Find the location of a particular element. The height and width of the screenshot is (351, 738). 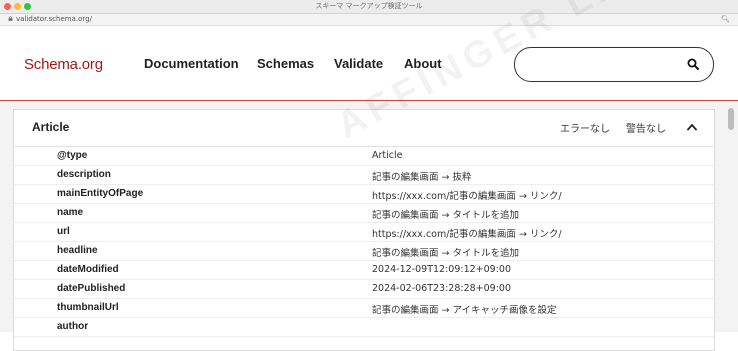

property-value: Article is located at coordinates (387, 155).